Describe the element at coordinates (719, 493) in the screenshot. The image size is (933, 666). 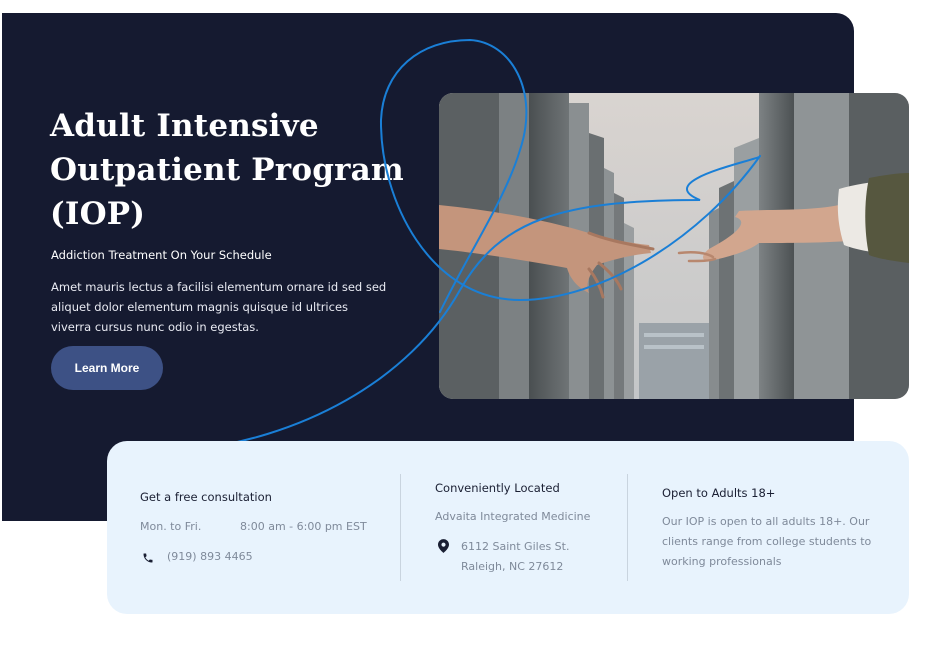
I see `audience-heading: Open to Adults 18+` at that location.